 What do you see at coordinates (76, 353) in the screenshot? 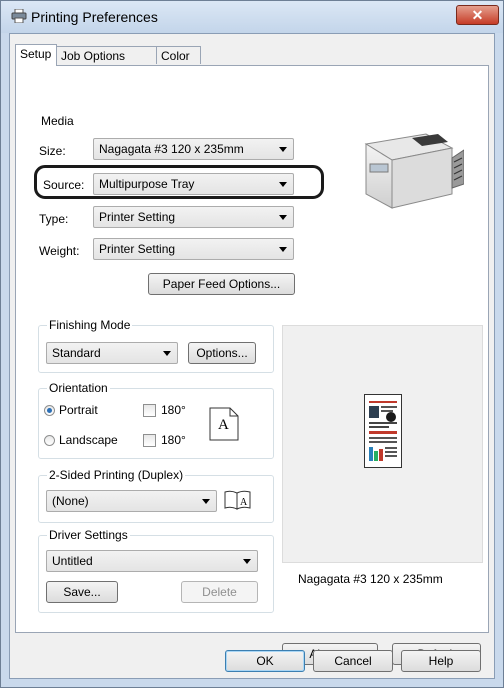
I see `finishing-mode-value: Standard` at bounding box center [76, 353].